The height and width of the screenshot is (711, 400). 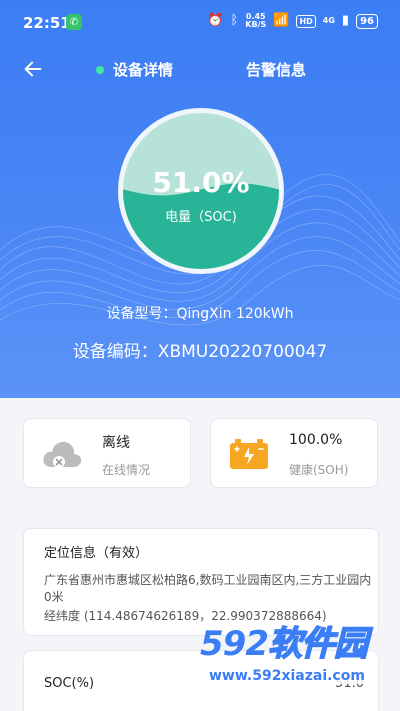 I want to click on signal-label: 4G, so click(x=328, y=20).